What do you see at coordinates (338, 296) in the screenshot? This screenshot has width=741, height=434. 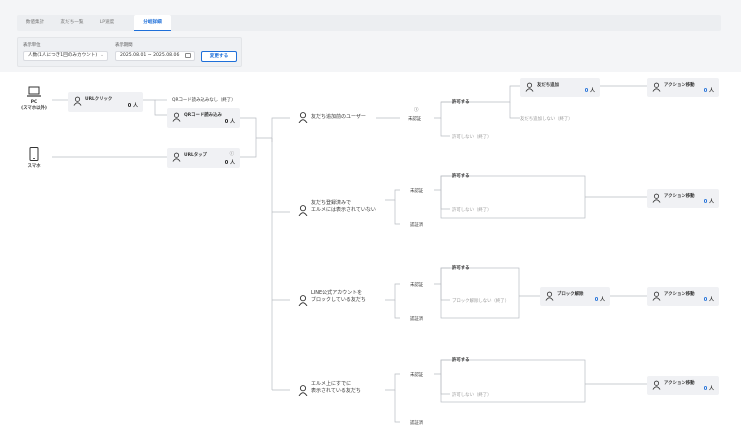 I see `segment-blocked-friends: LINE公式アカウントを ブロックしている友だち` at bounding box center [338, 296].